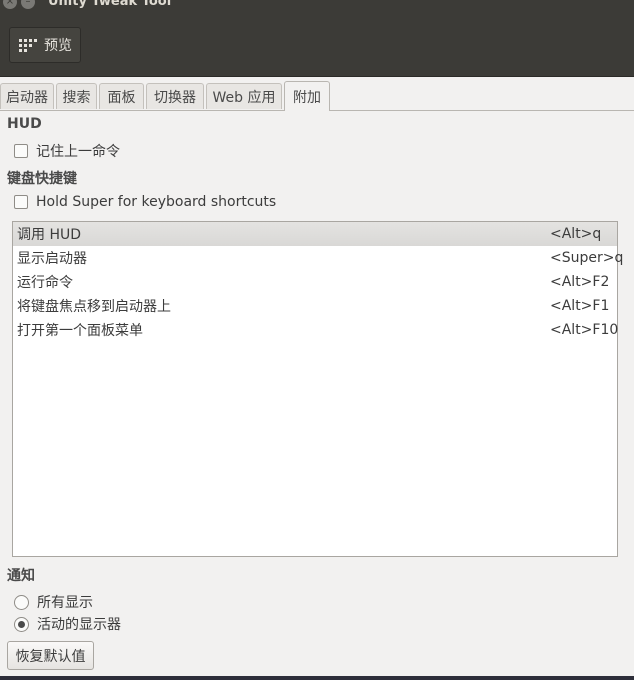  I want to click on preview-label: 预览, so click(58, 46).